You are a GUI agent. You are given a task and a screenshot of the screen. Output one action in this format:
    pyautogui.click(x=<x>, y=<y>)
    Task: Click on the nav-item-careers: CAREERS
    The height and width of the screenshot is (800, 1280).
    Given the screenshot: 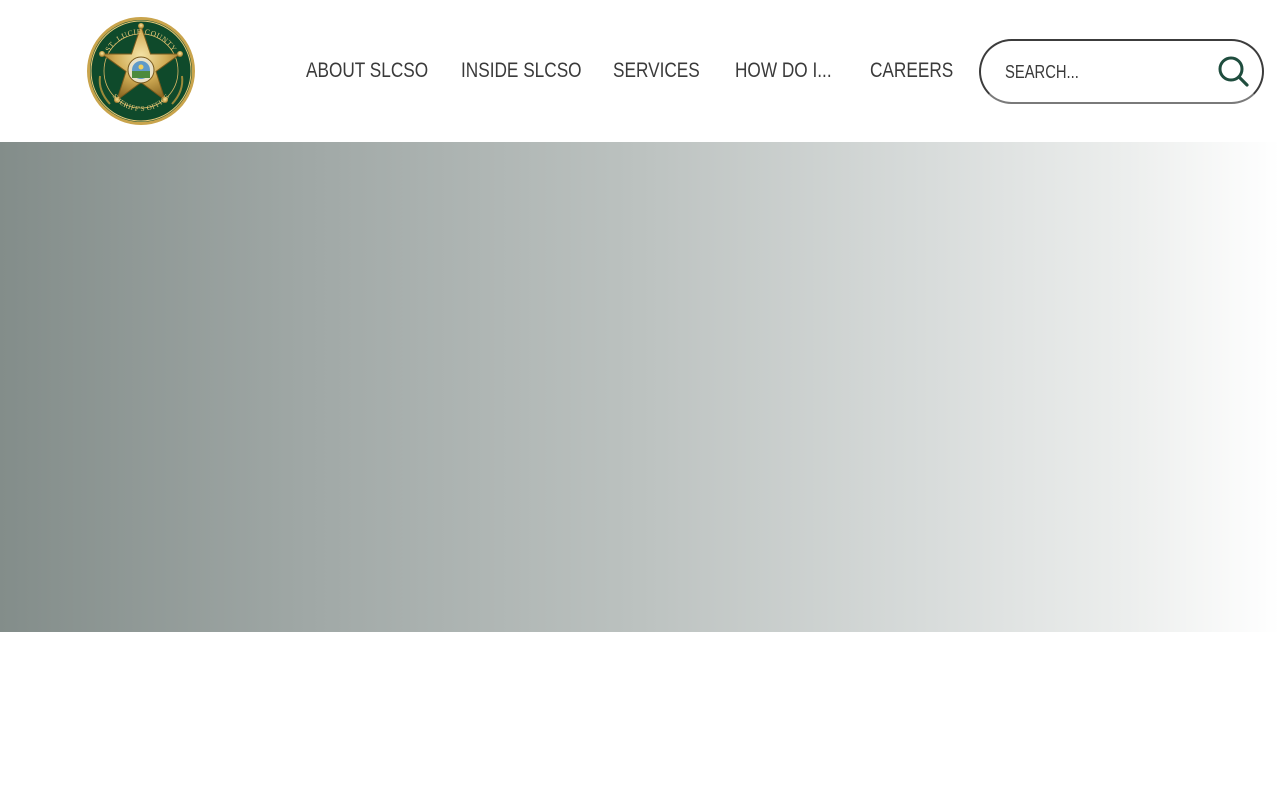 What is the action you would take?
    pyautogui.click(x=911, y=71)
    